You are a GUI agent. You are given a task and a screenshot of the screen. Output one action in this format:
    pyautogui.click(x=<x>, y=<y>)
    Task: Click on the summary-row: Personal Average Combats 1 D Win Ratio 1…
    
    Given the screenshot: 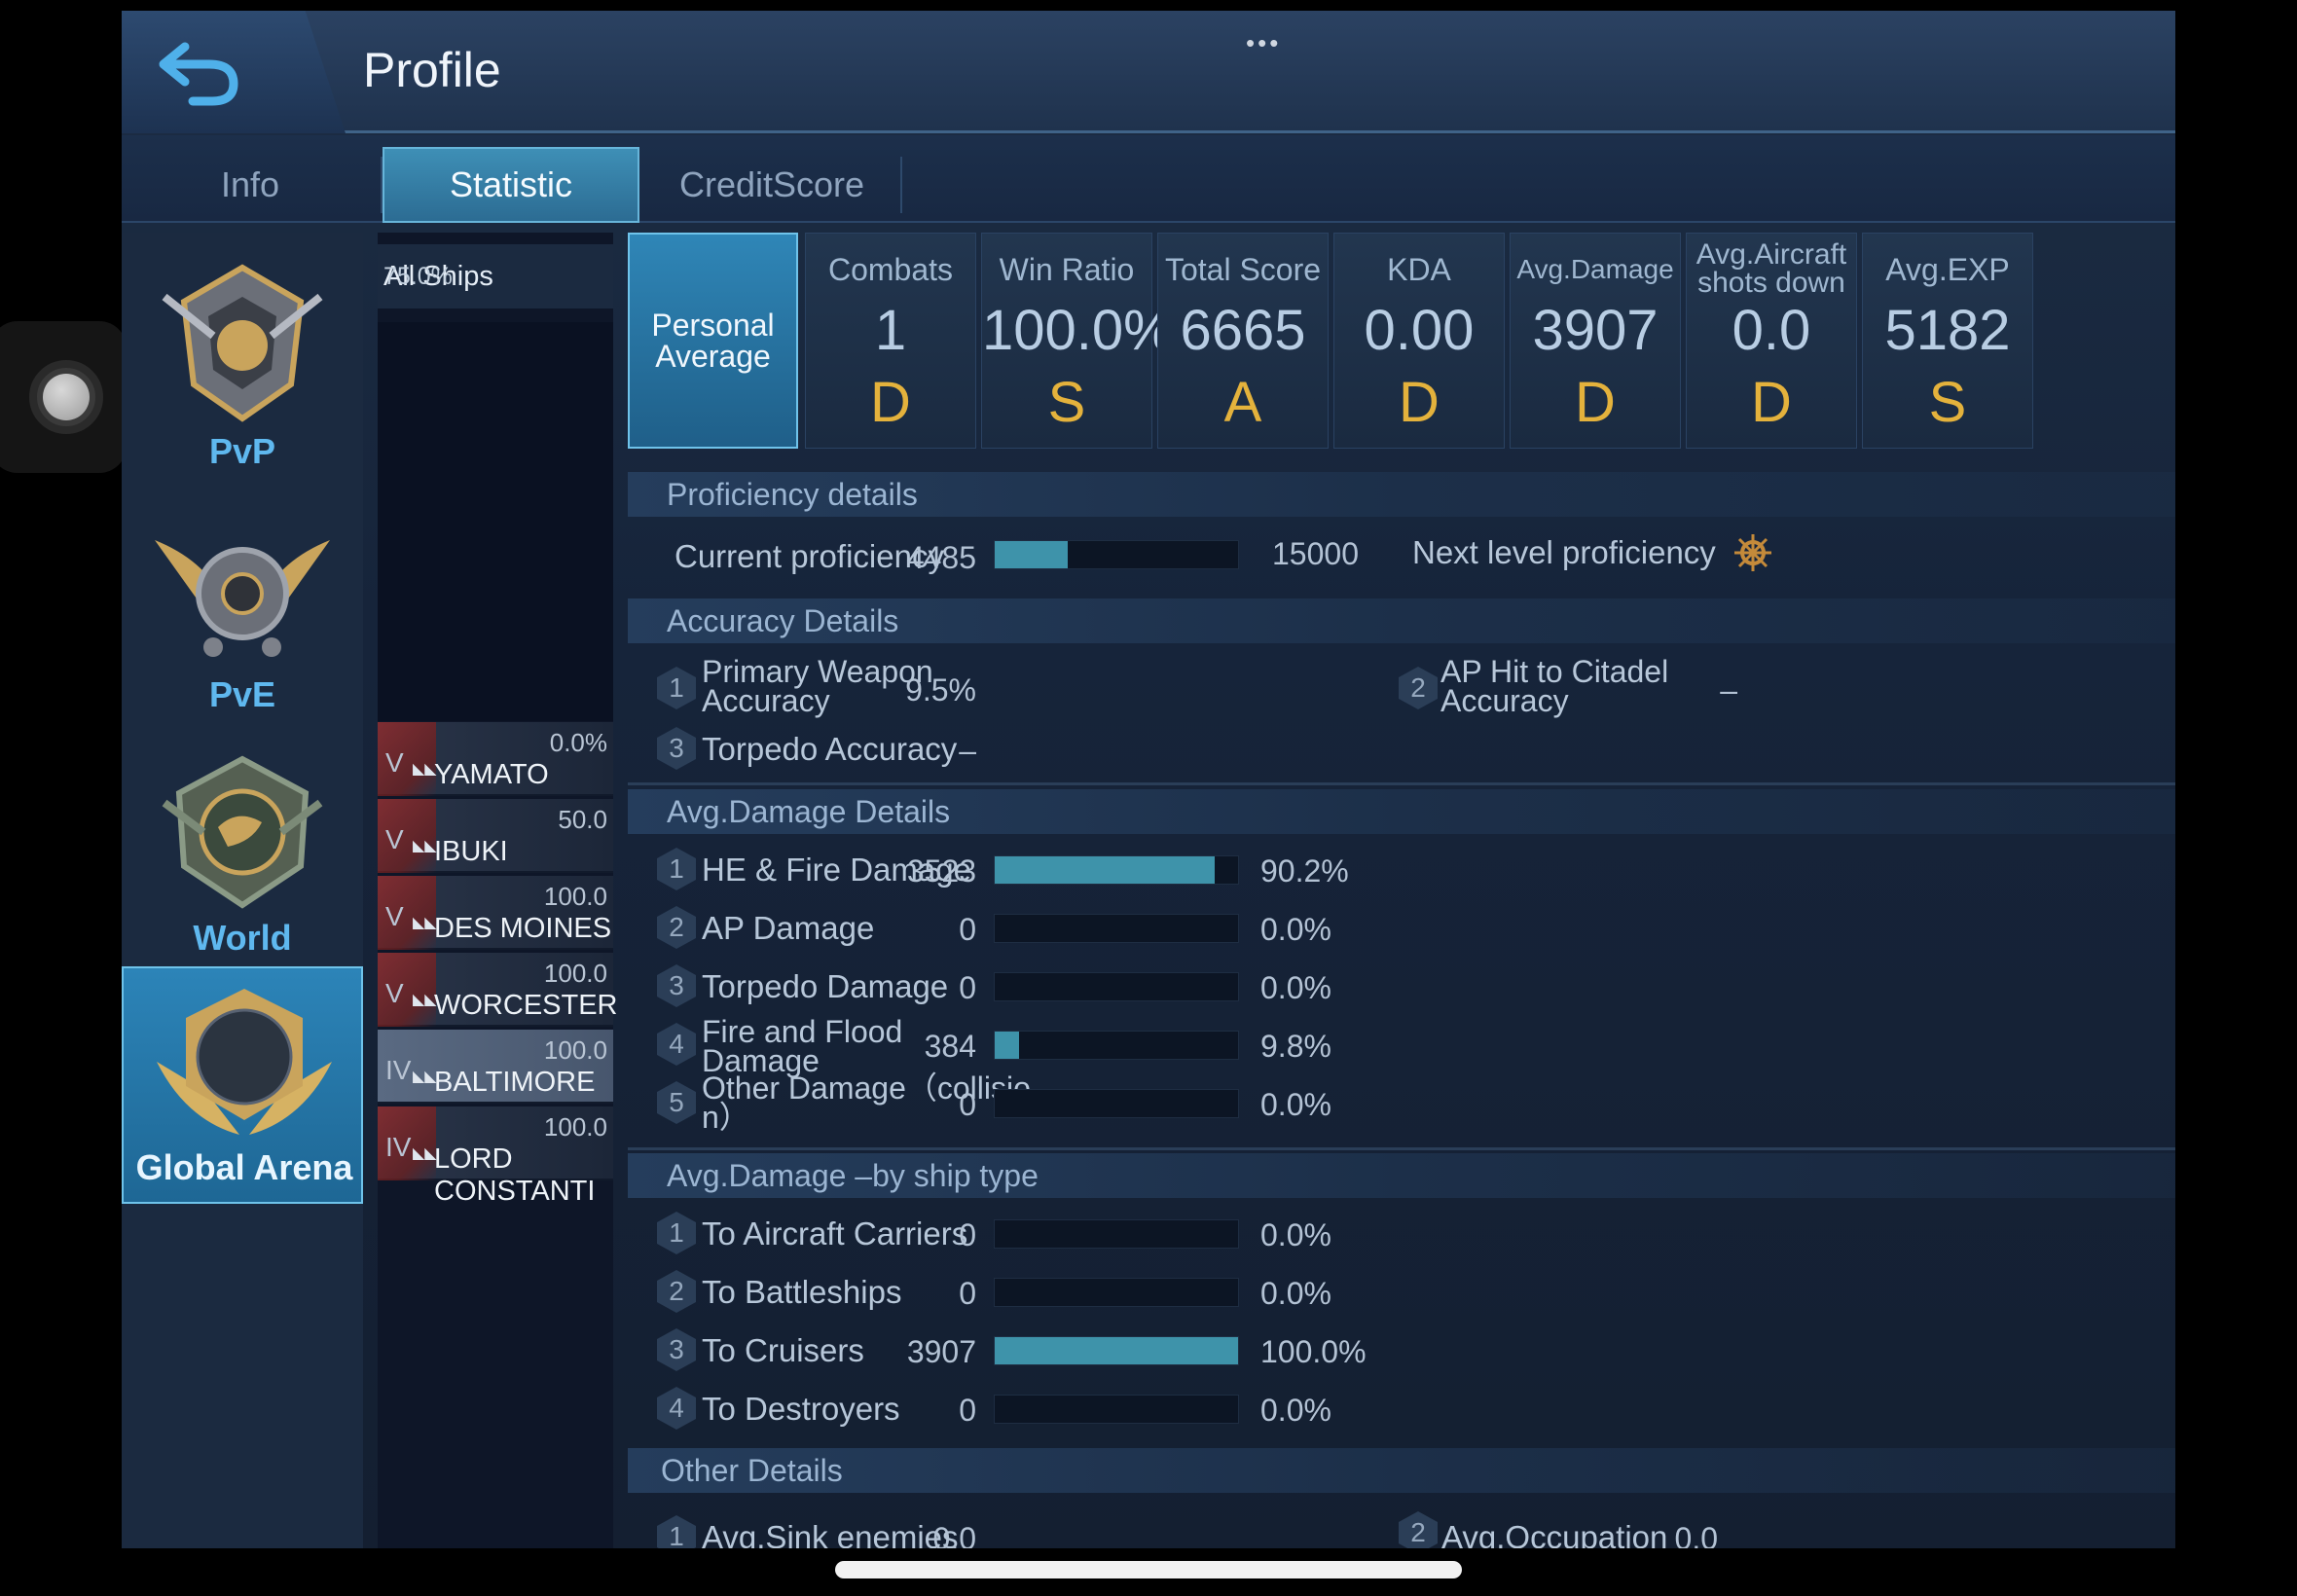 What is the action you would take?
    pyautogui.click(x=1401, y=341)
    